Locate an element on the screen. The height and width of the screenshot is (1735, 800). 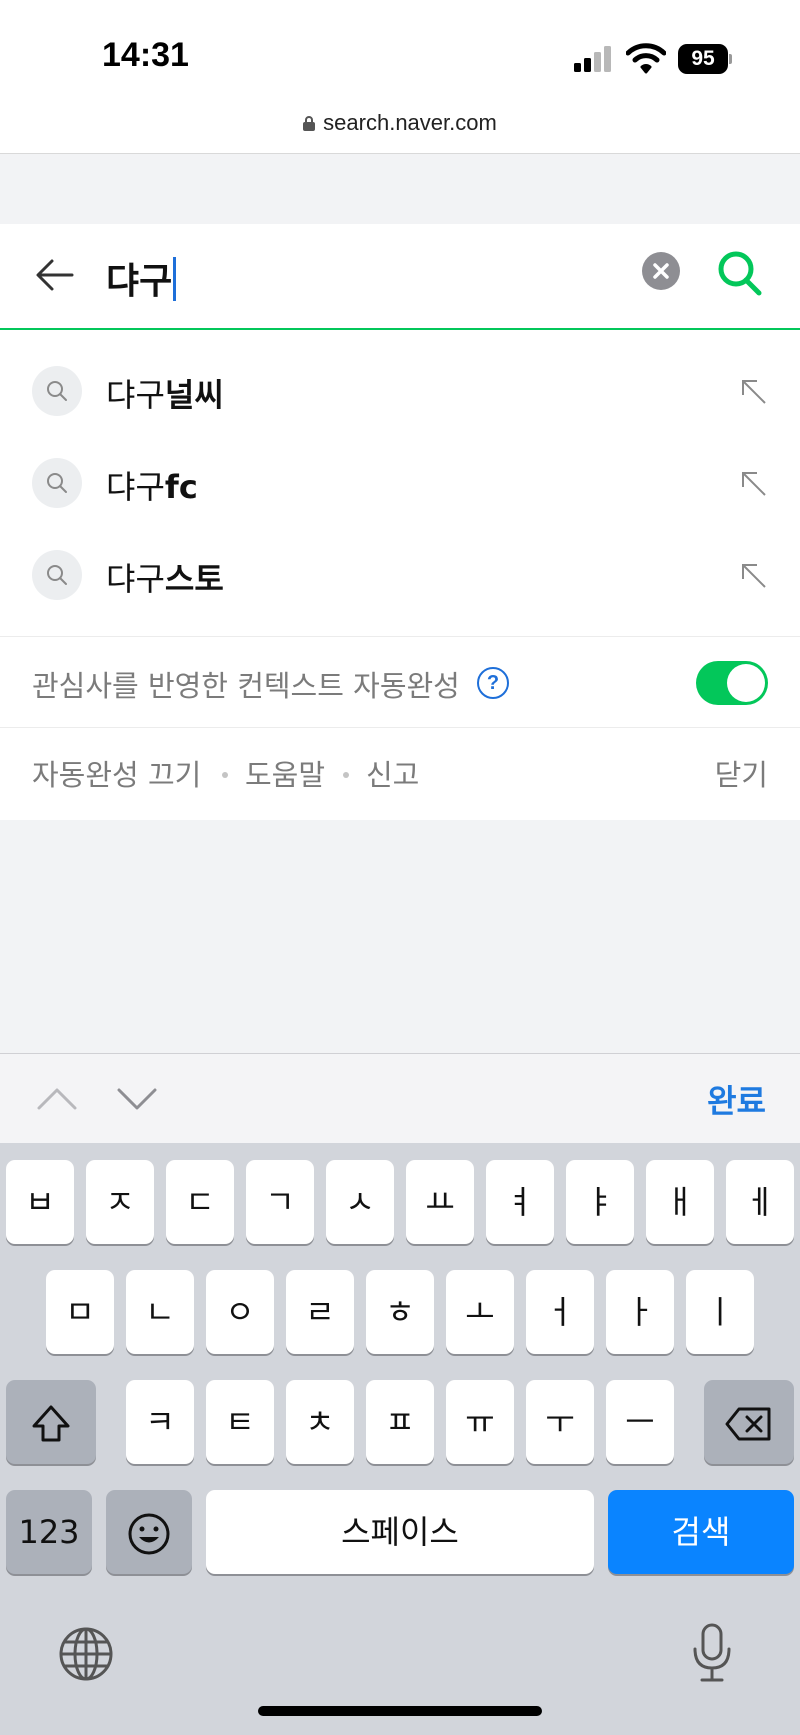
autocomplete-footer: 자동완성 끄기 도움말 신고 닫기 is located at coordinates (400, 774).